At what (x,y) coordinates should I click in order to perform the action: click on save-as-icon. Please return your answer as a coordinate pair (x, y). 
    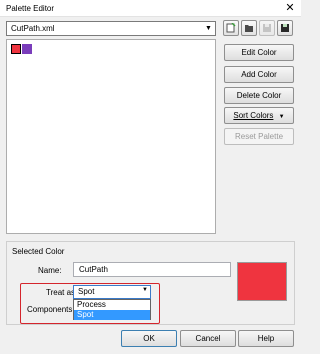
    Looking at the image, I should click on (285, 28).